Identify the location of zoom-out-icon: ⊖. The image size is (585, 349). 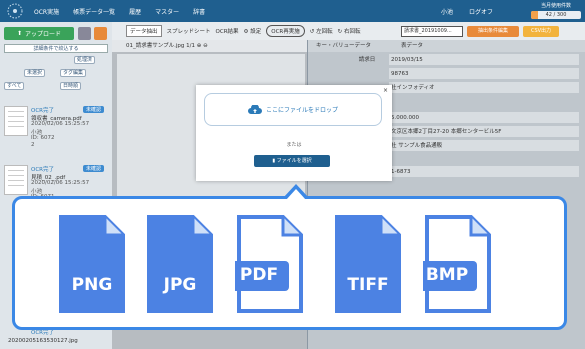
(205, 46).